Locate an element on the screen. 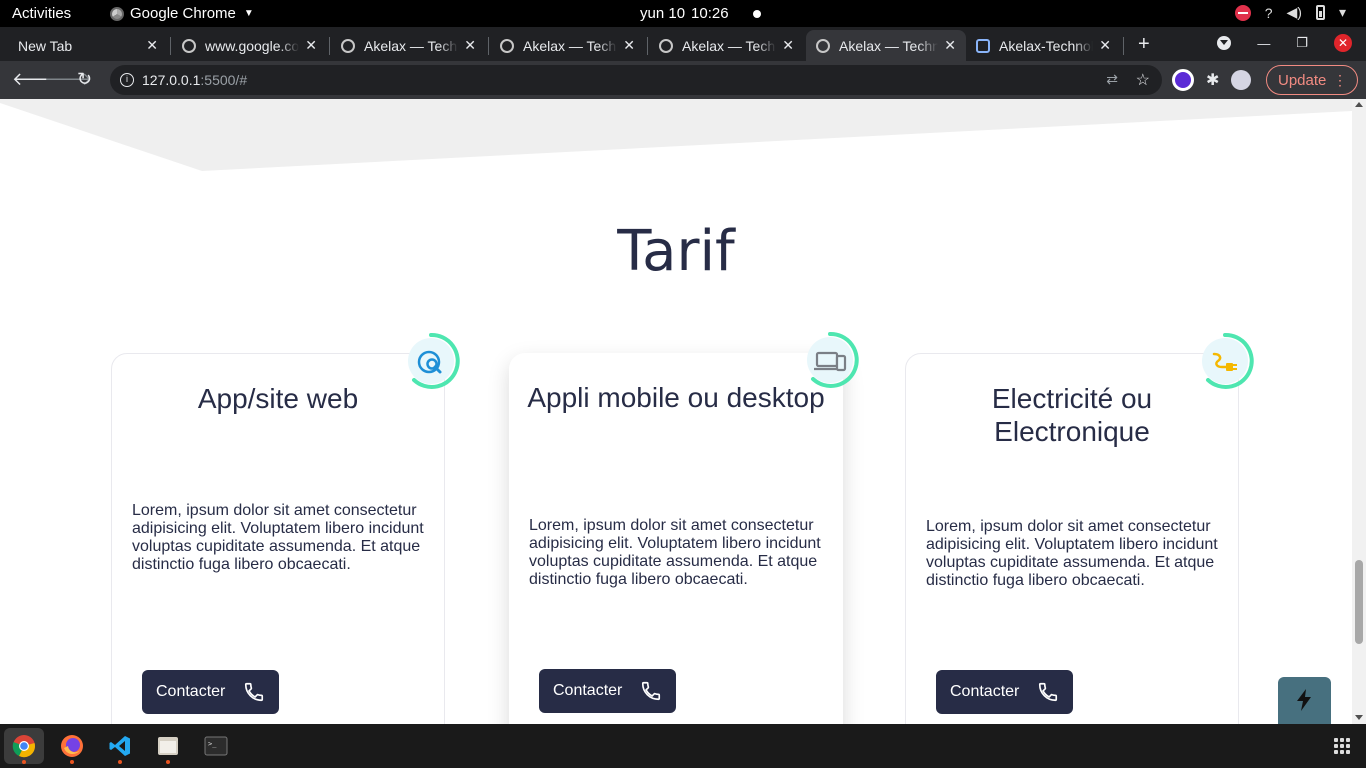  system-tray: ? ◀) ▾ is located at coordinates (1290, 12).